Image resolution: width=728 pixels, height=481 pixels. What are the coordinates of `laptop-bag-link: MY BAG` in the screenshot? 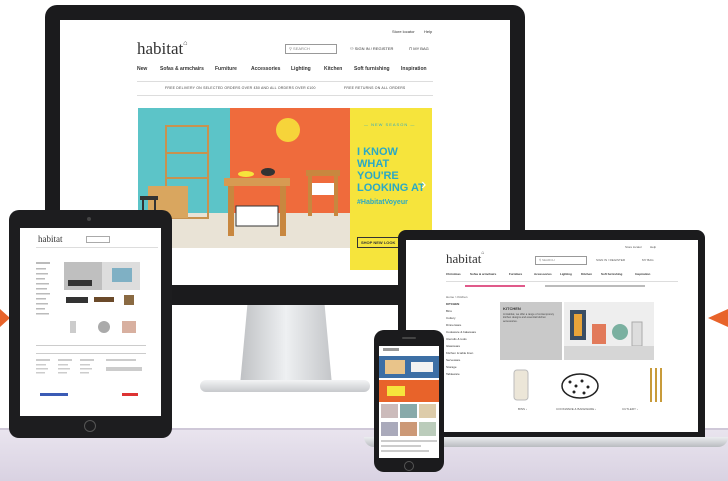 It's located at (648, 260).